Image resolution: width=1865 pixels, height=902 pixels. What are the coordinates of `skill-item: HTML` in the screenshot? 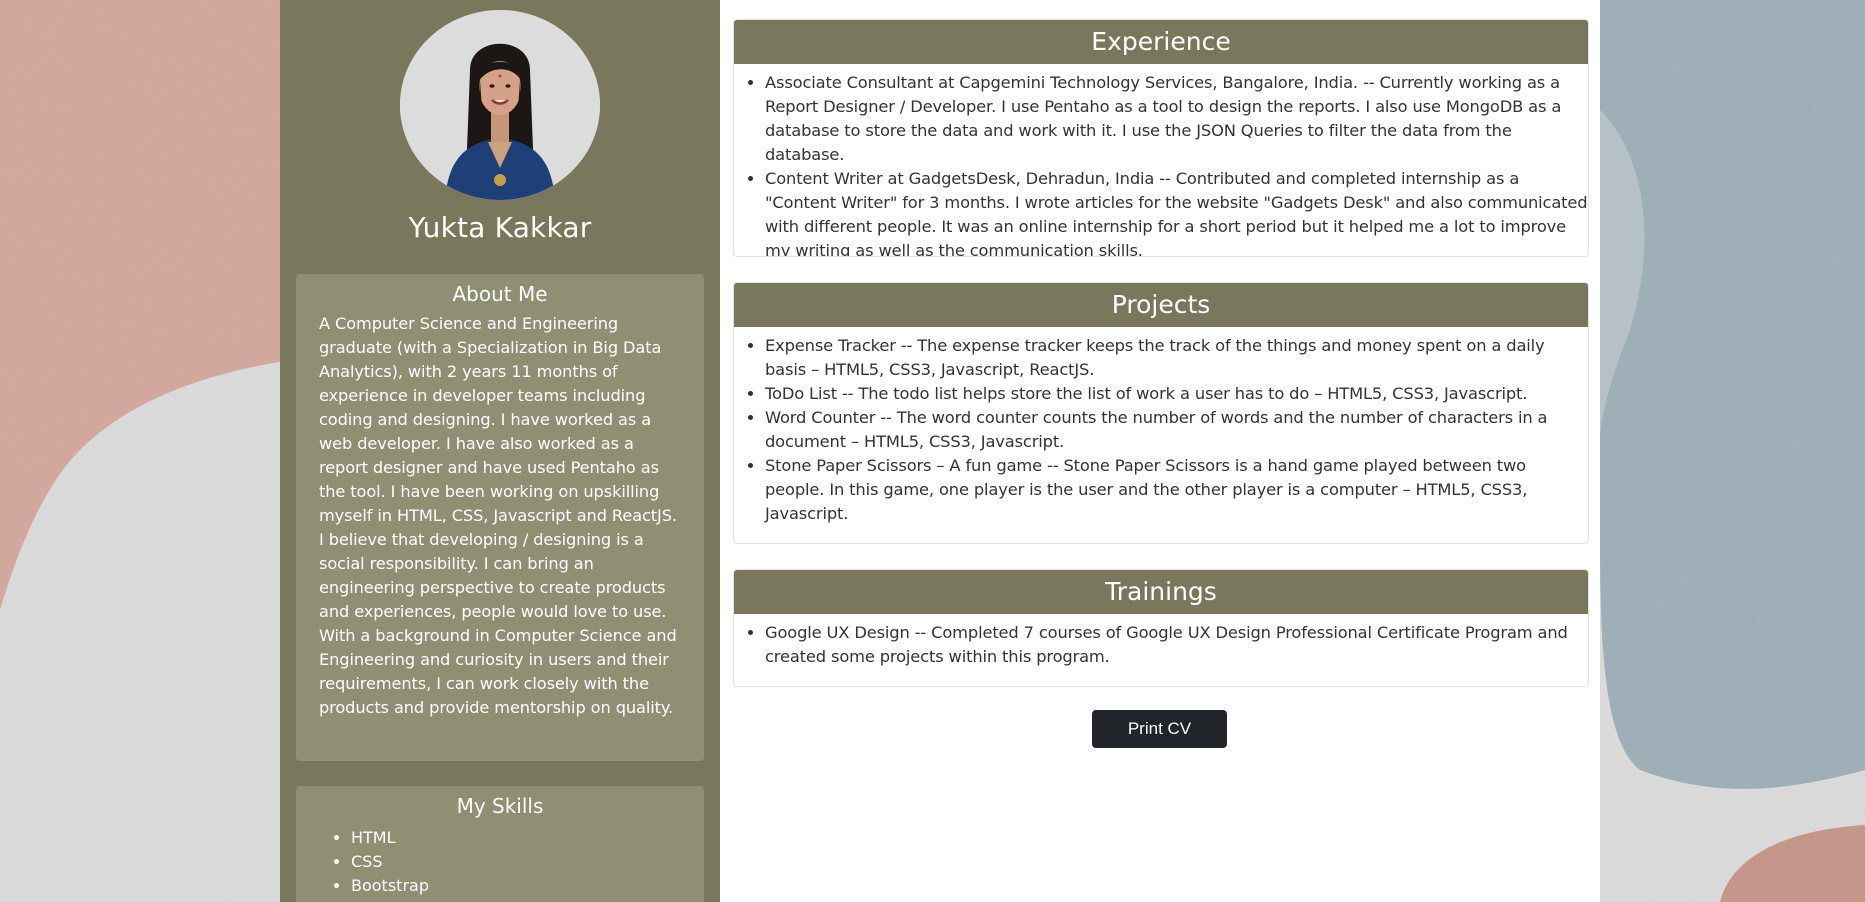 It's located at (527, 838).